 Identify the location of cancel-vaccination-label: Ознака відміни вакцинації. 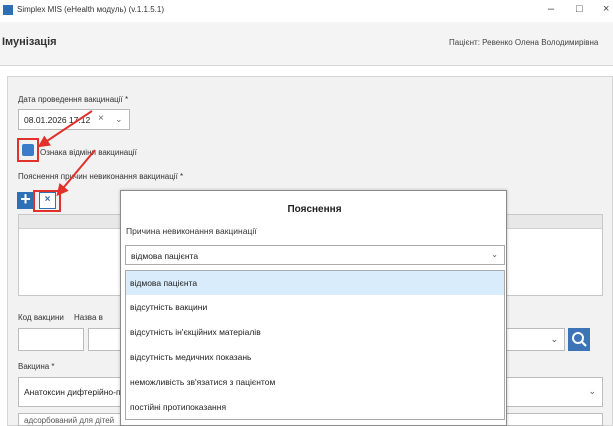
(88, 152).